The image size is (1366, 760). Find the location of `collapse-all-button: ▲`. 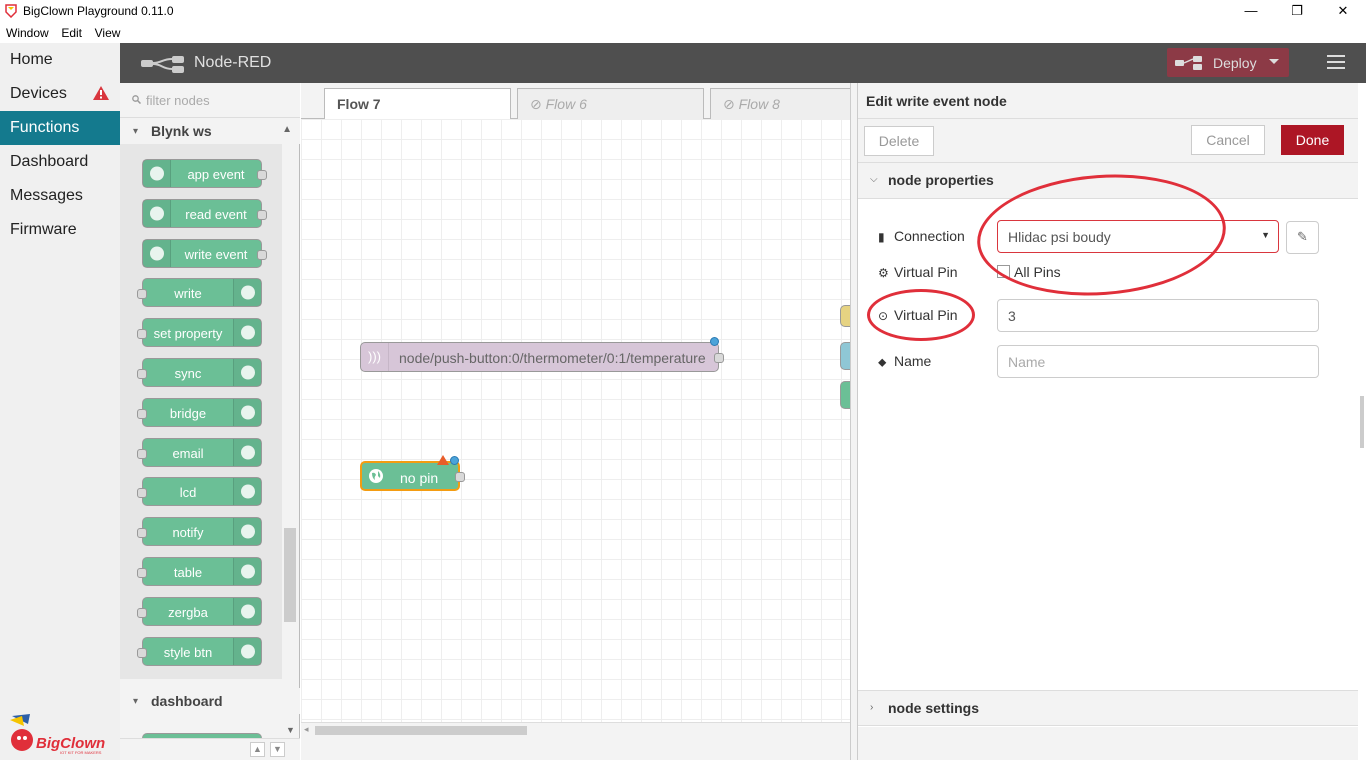

collapse-all-button: ▲ is located at coordinates (257, 749).